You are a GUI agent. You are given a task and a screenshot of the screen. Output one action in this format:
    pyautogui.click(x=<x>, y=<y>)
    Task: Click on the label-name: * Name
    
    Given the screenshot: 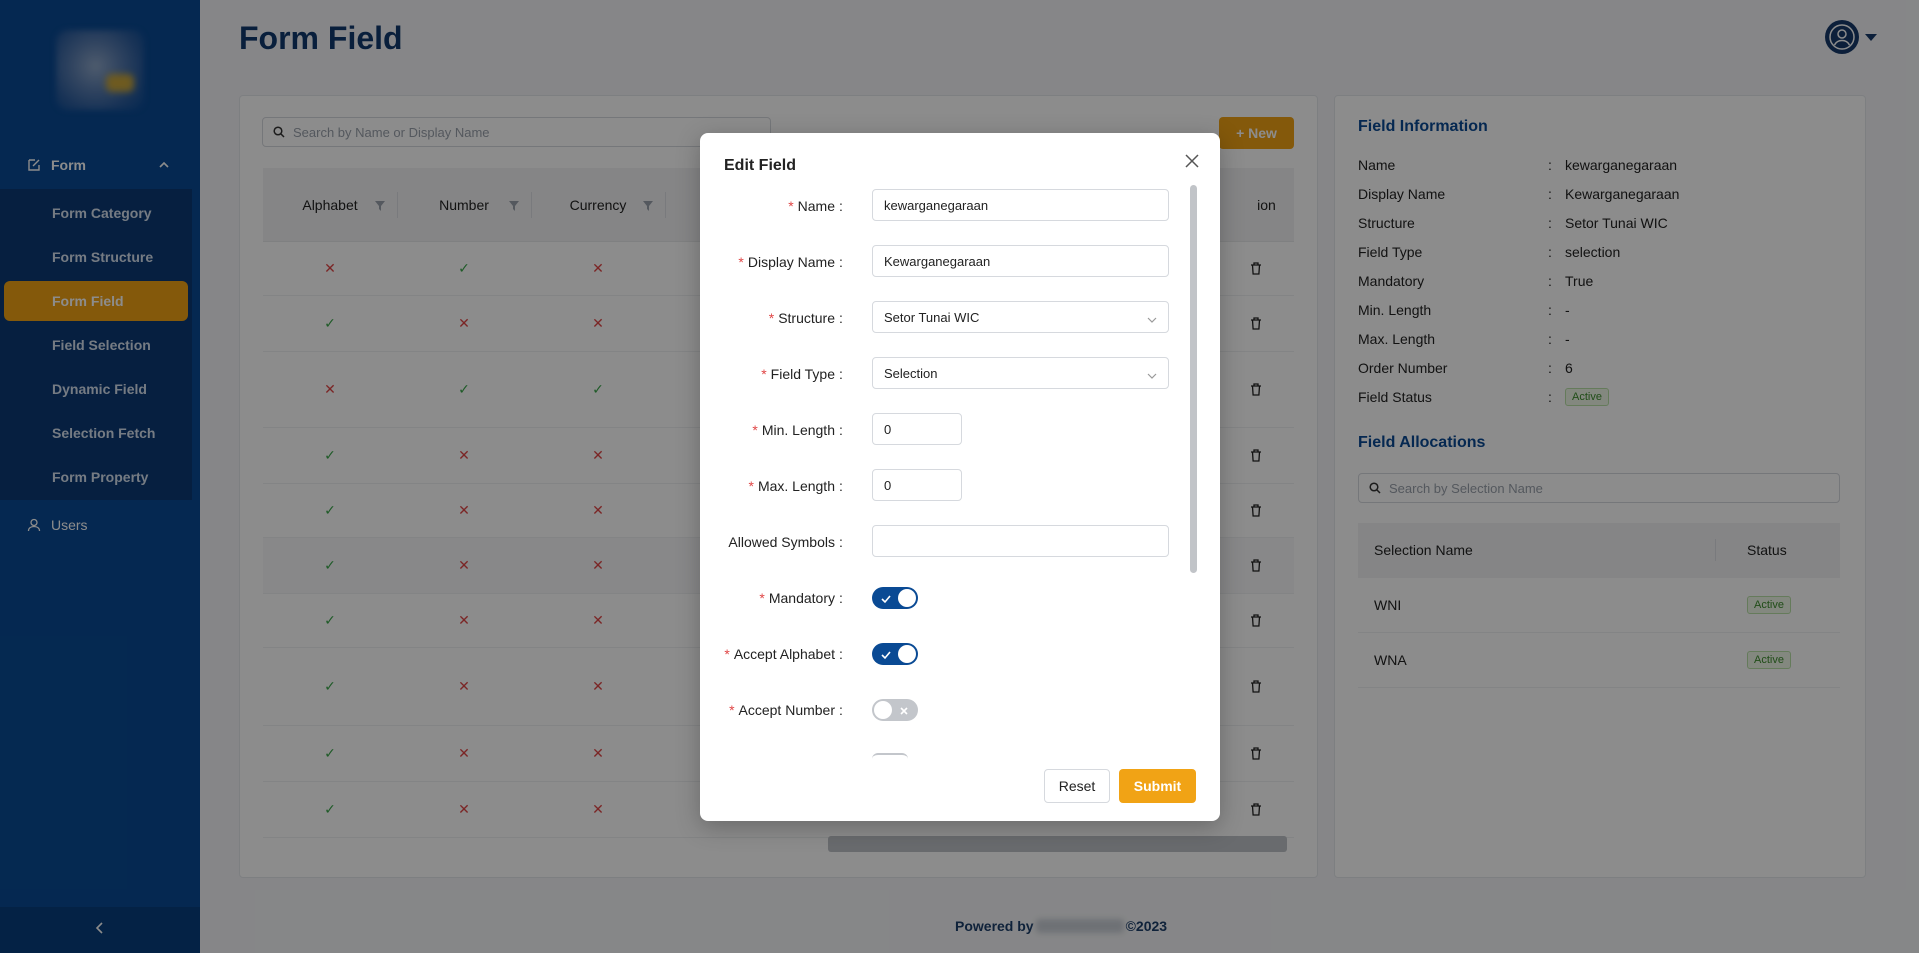 What is the action you would take?
    pyautogui.click(x=811, y=206)
    